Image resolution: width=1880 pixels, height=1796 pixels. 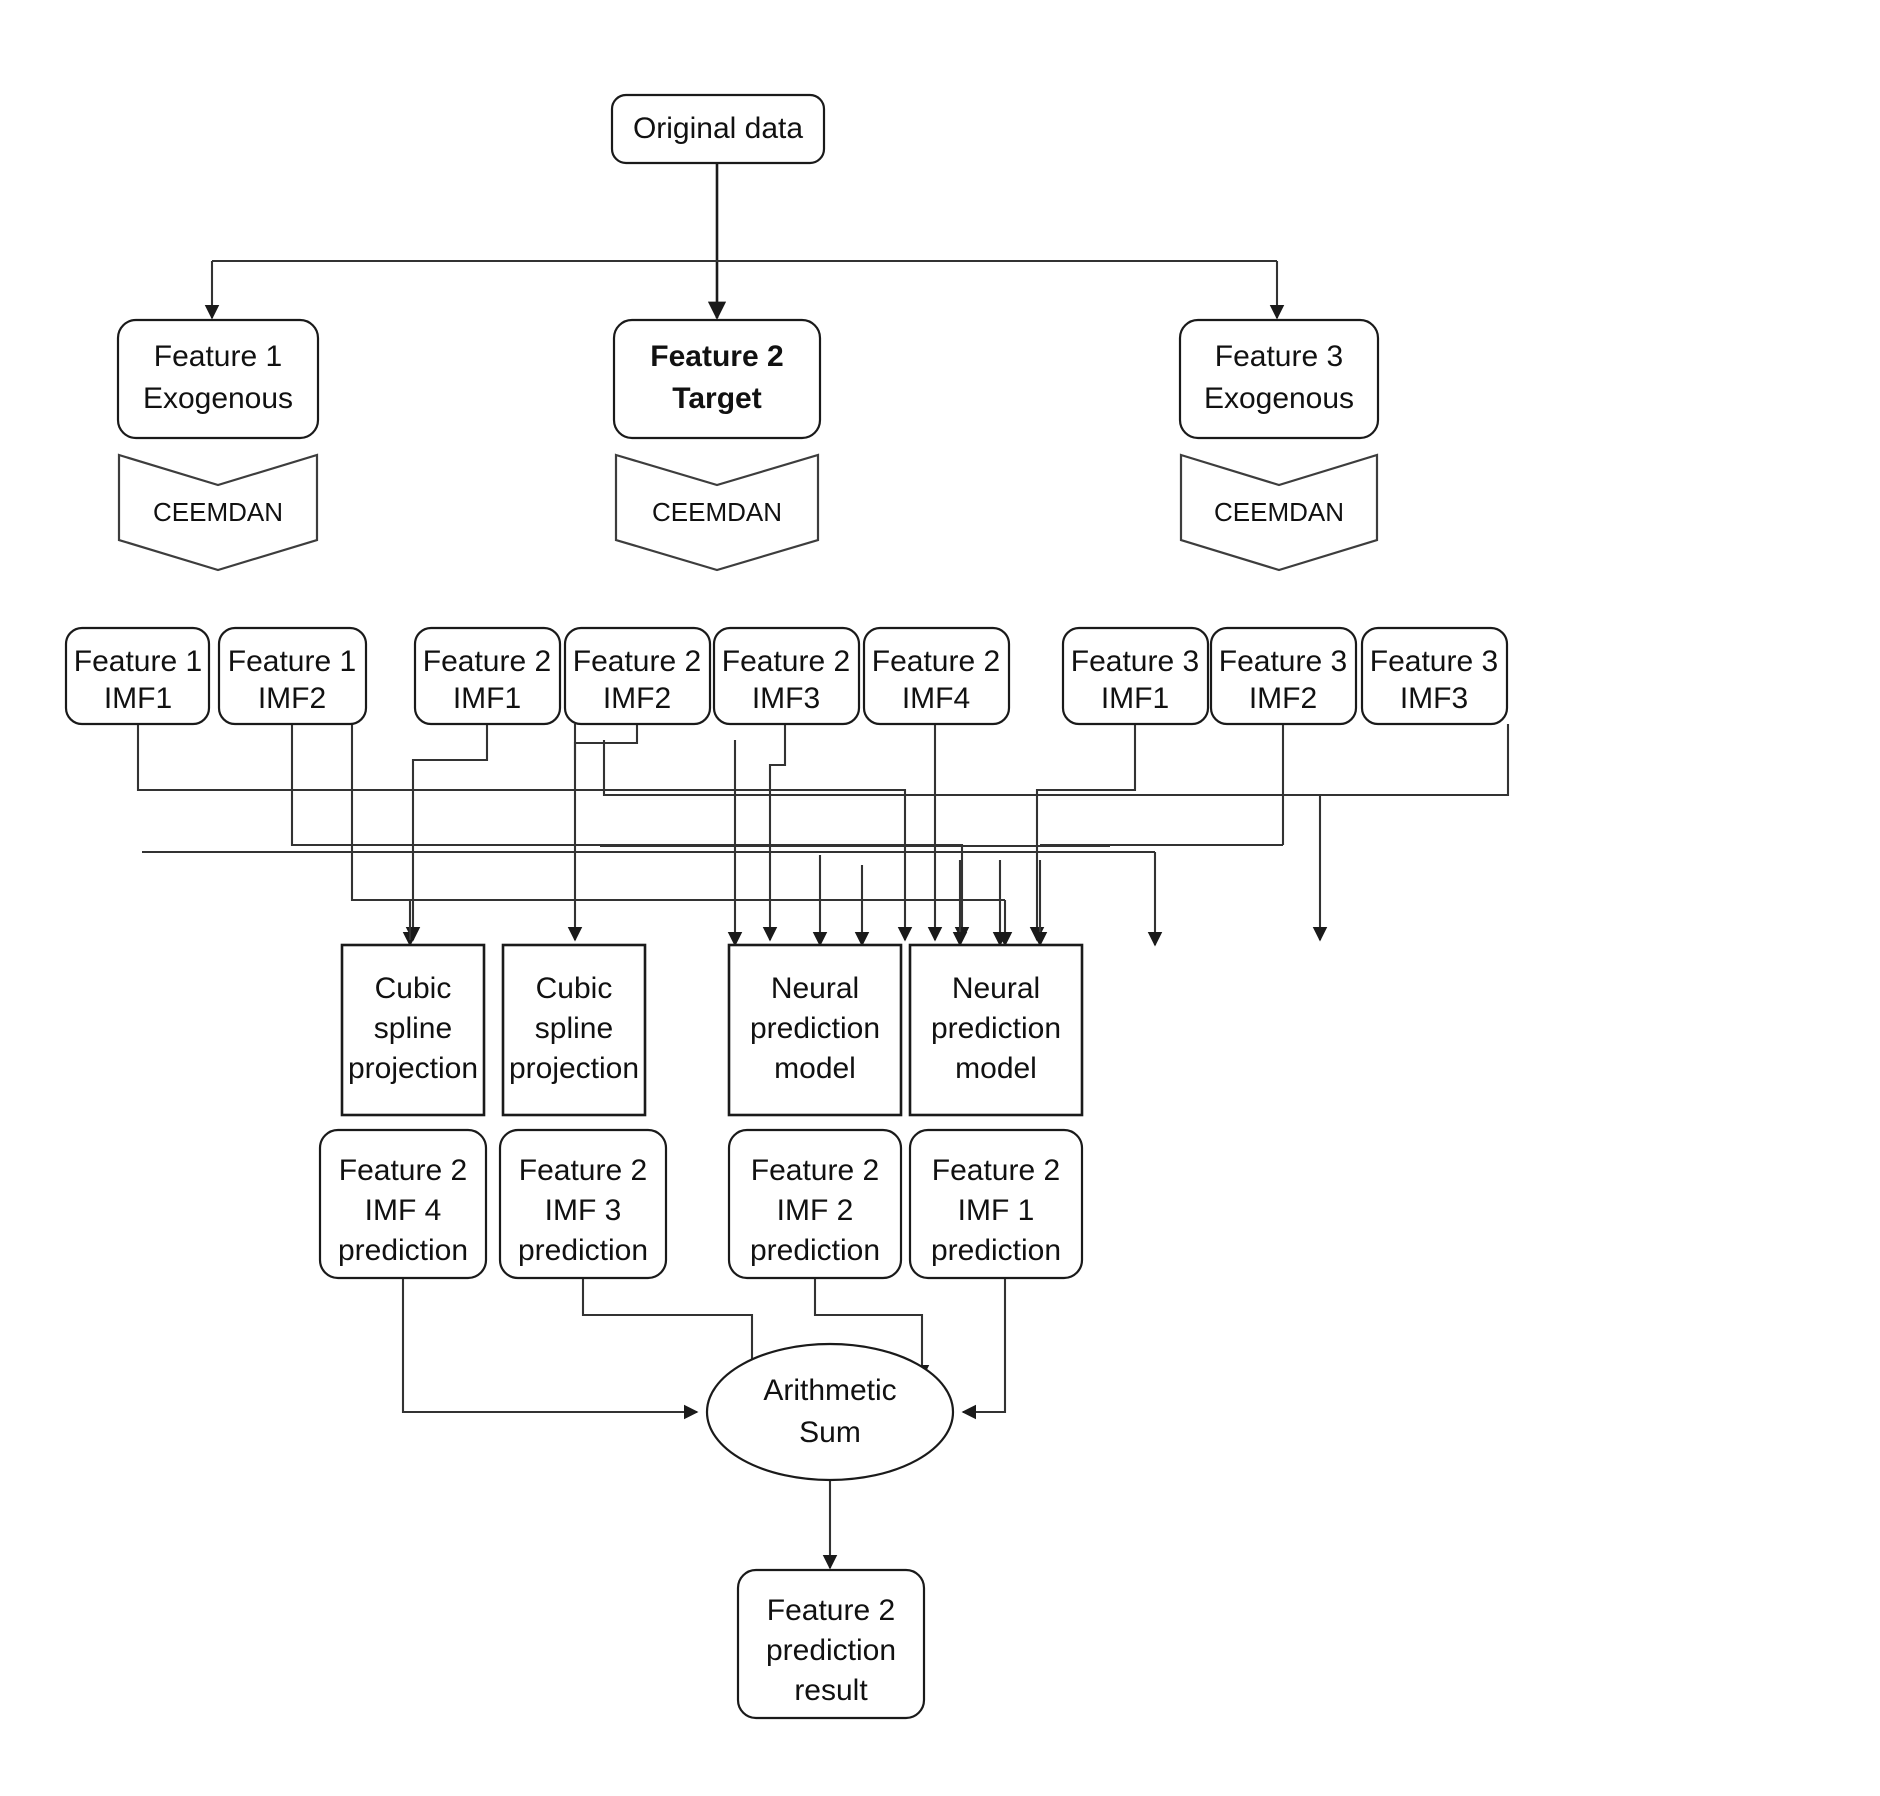 What do you see at coordinates (1279, 379) in the screenshot?
I see `node-feature3-exogenous: Feature 3 Exogenous` at bounding box center [1279, 379].